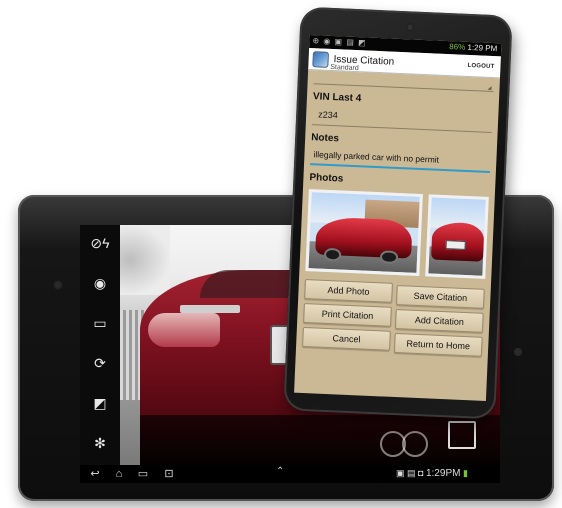  Describe the element at coordinates (184, 330) in the screenshot. I see `car-taillight` at that location.